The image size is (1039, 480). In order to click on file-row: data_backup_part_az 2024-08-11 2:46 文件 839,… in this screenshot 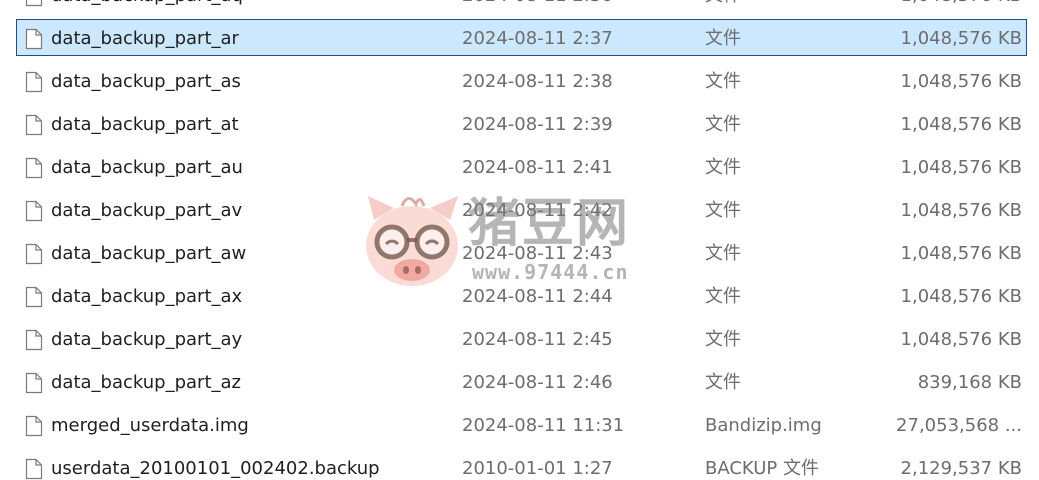, I will do `click(521, 381)`.